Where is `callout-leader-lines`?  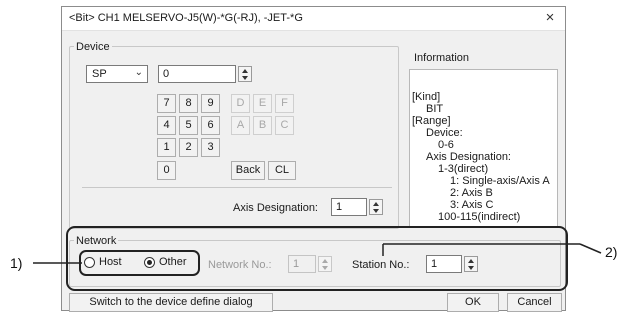 callout-leader-lines is located at coordinates (317, 253).